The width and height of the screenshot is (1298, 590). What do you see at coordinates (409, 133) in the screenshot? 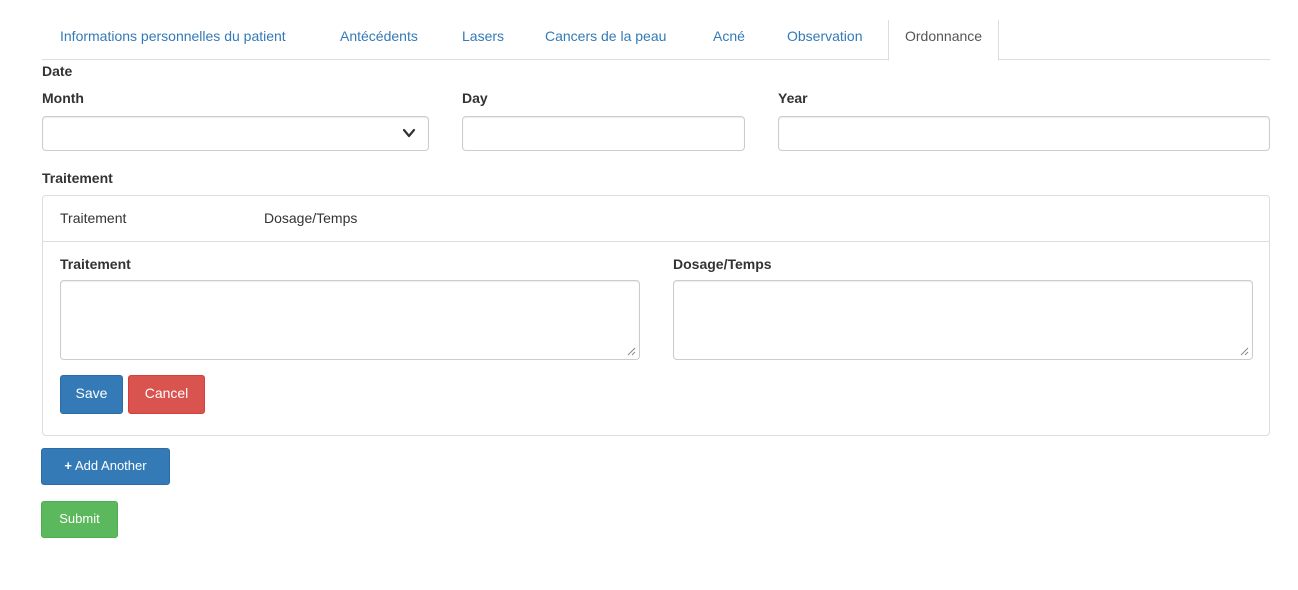
I see `chevron-down-icon` at bounding box center [409, 133].